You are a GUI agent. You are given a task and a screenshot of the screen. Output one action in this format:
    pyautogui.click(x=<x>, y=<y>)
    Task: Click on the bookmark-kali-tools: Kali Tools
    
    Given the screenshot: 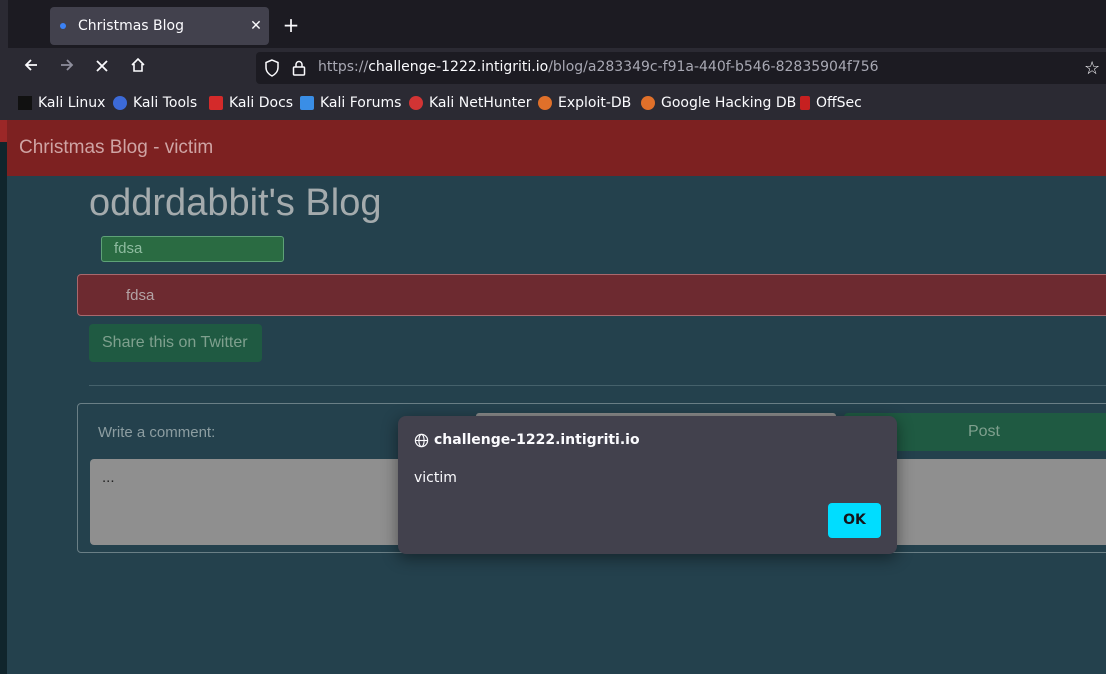 What is the action you would take?
    pyautogui.click(x=155, y=103)
    